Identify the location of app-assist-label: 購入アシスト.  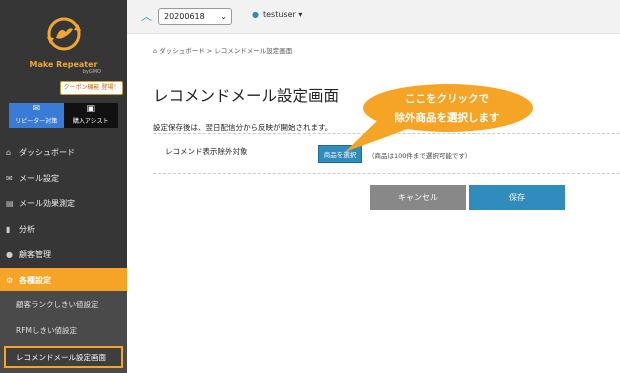
(90, 121).